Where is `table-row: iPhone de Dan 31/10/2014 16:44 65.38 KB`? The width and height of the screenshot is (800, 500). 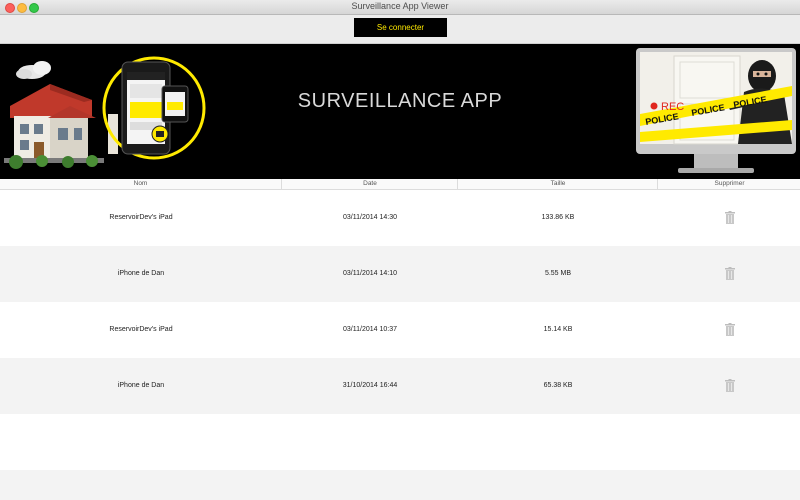 table-row: iPhone de Dan 31/10/2014 16:44 65.38 KB is located at coordinates (400, 386).